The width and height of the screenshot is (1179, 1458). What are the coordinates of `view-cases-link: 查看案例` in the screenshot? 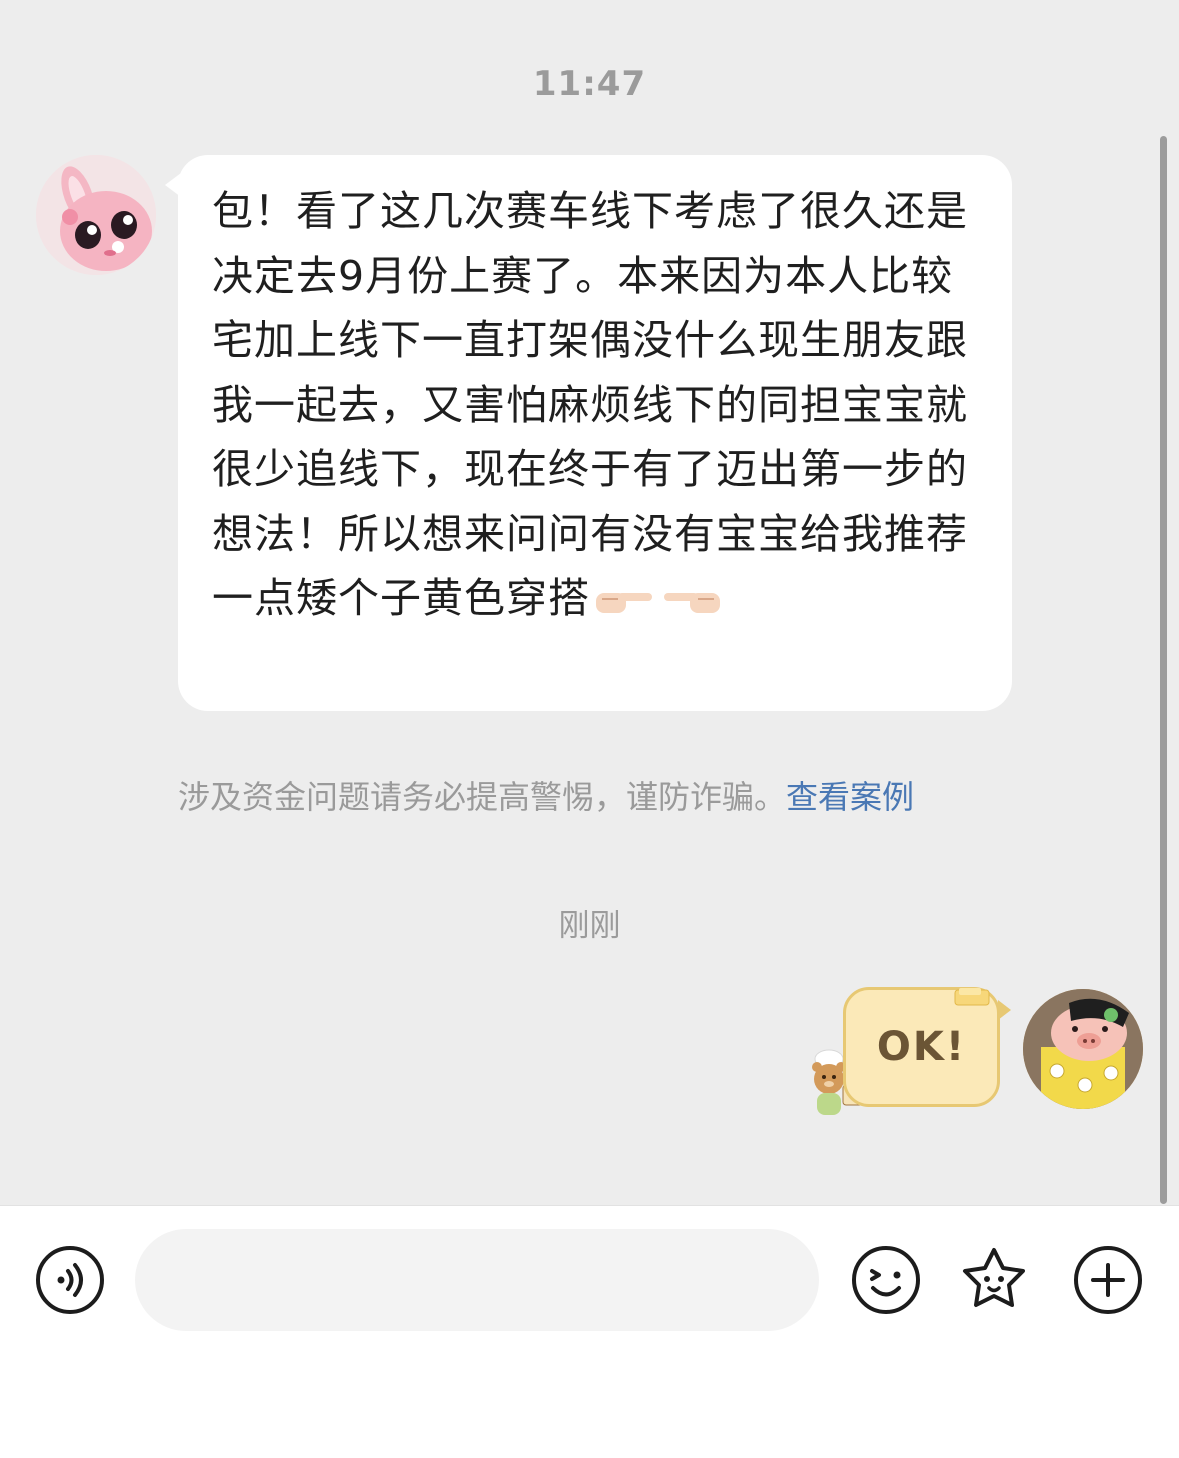 It's located at (850, 797).